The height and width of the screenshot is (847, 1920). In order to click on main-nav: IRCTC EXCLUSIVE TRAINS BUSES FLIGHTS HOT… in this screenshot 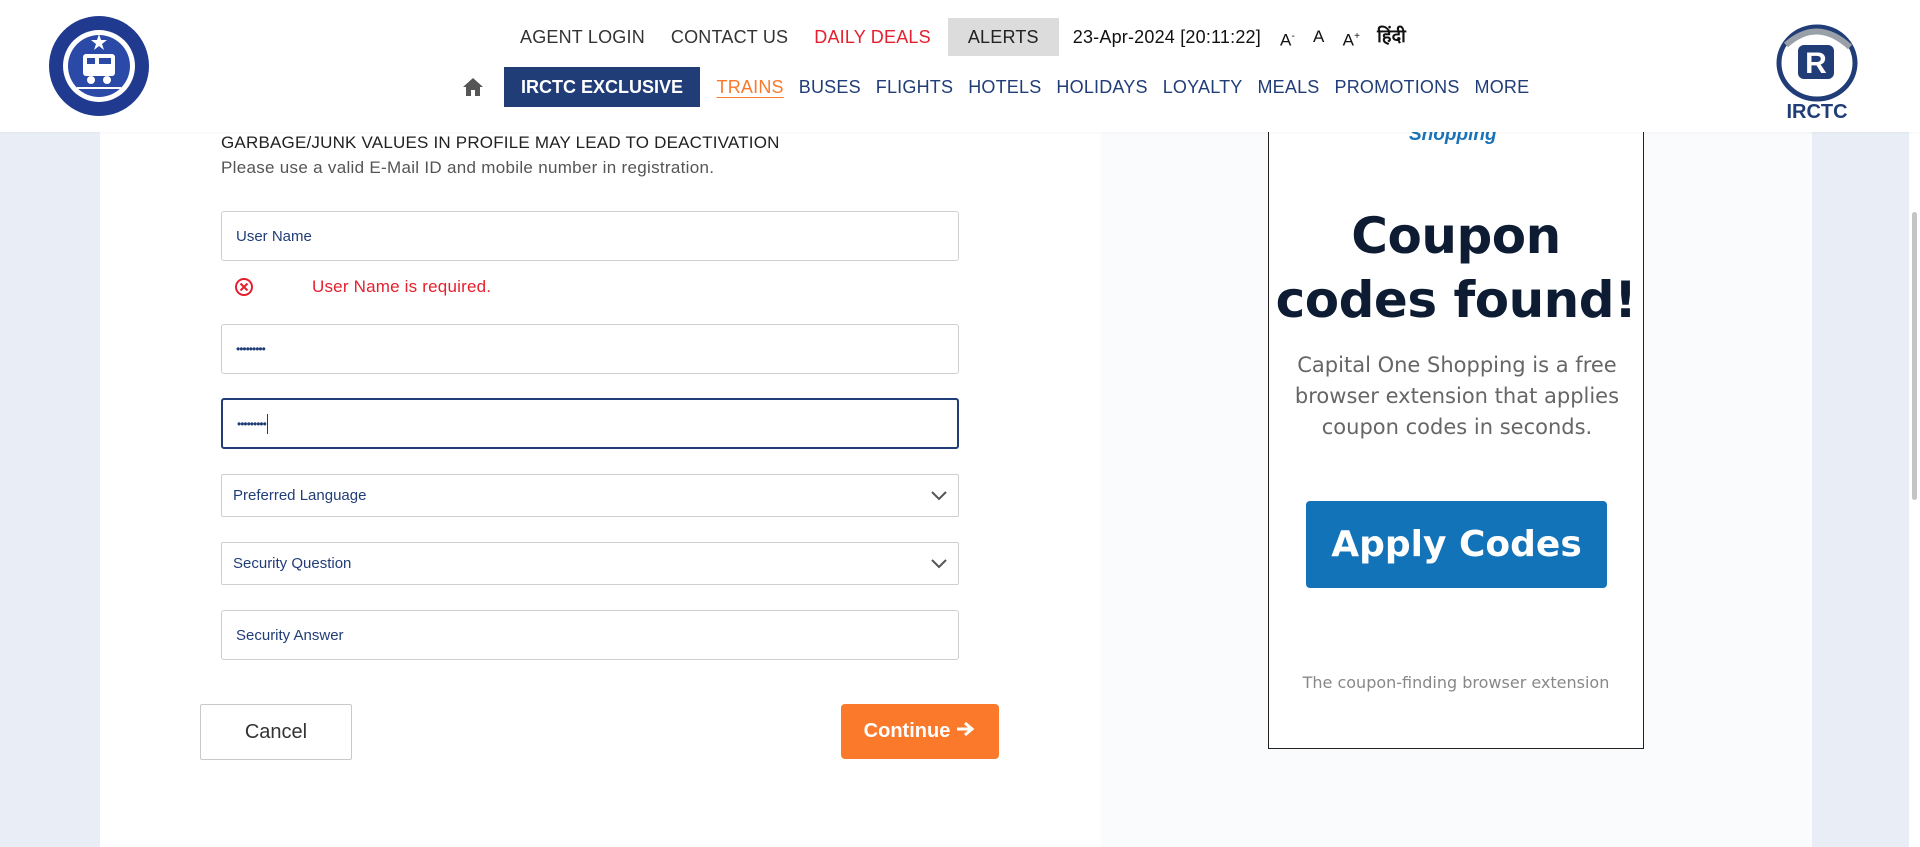, I will do `click(998, 87)`.